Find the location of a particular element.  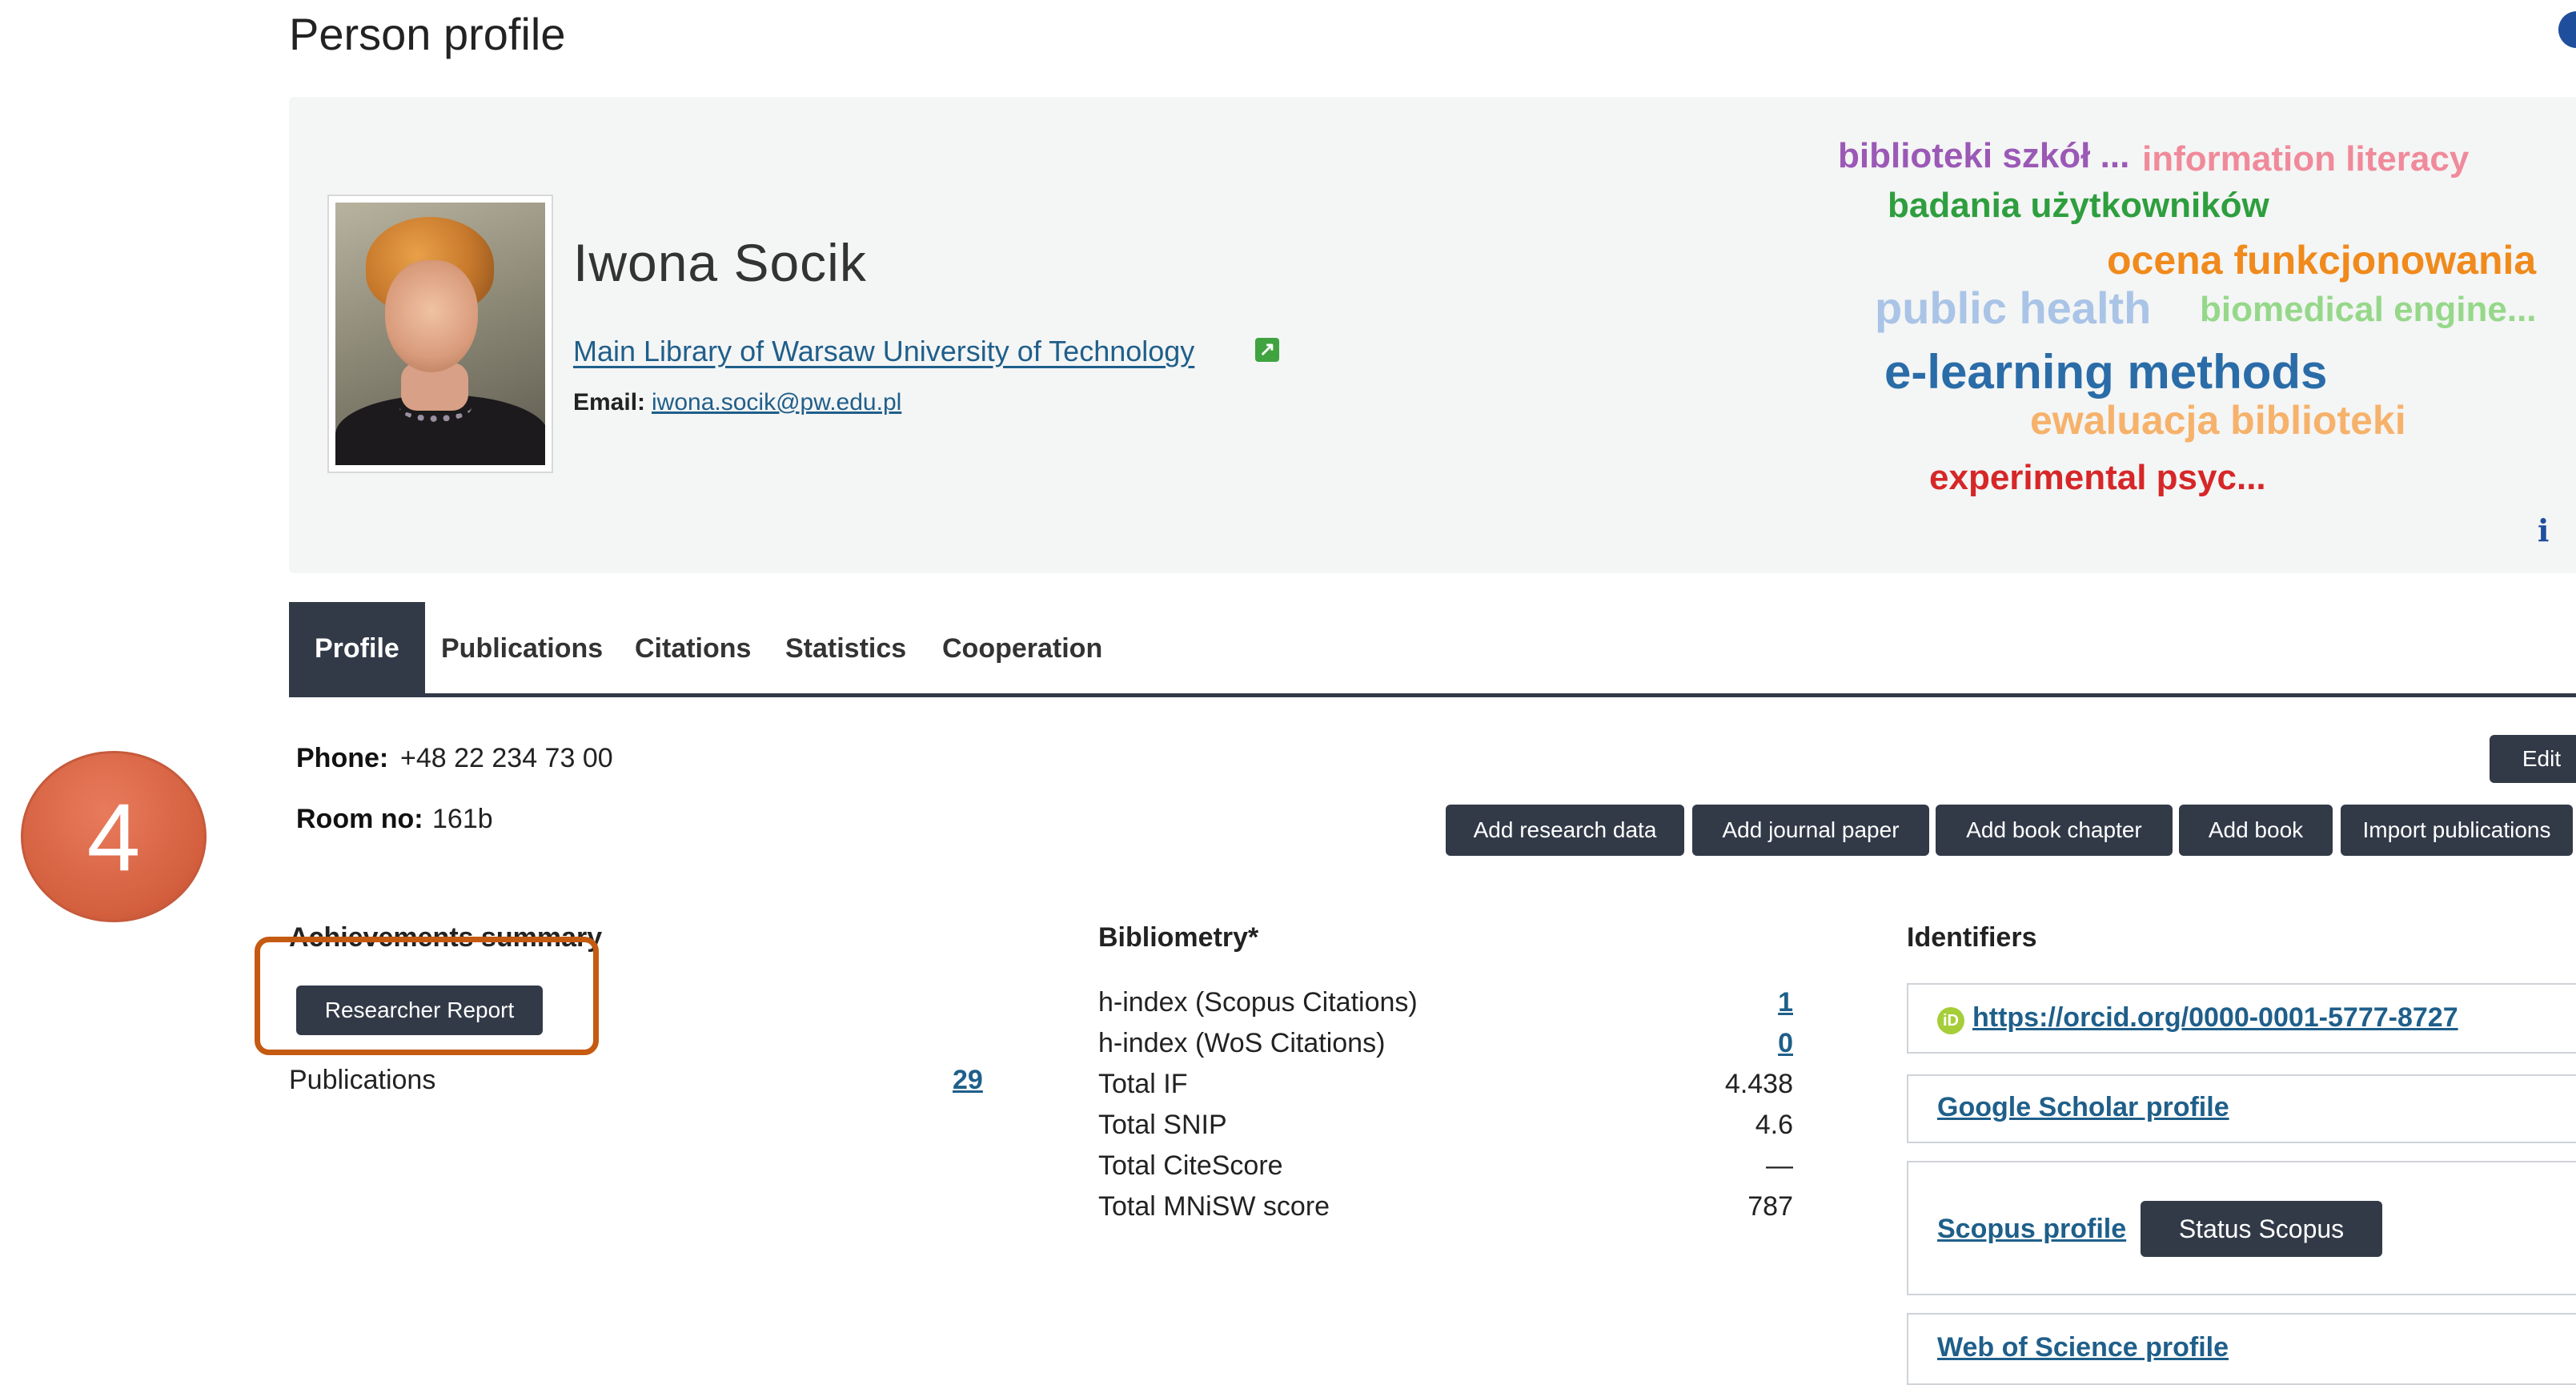

publications-label: Publications is located at coordinates (363, 1080).